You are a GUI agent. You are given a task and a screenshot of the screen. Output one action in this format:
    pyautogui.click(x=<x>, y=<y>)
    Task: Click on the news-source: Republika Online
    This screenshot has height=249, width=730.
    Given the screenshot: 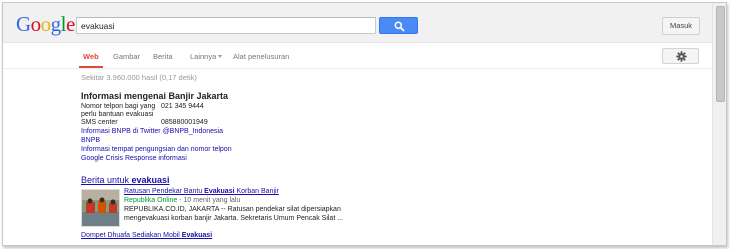 What is the action you would take?
    pyautogui.click(x=151, y=200)
    